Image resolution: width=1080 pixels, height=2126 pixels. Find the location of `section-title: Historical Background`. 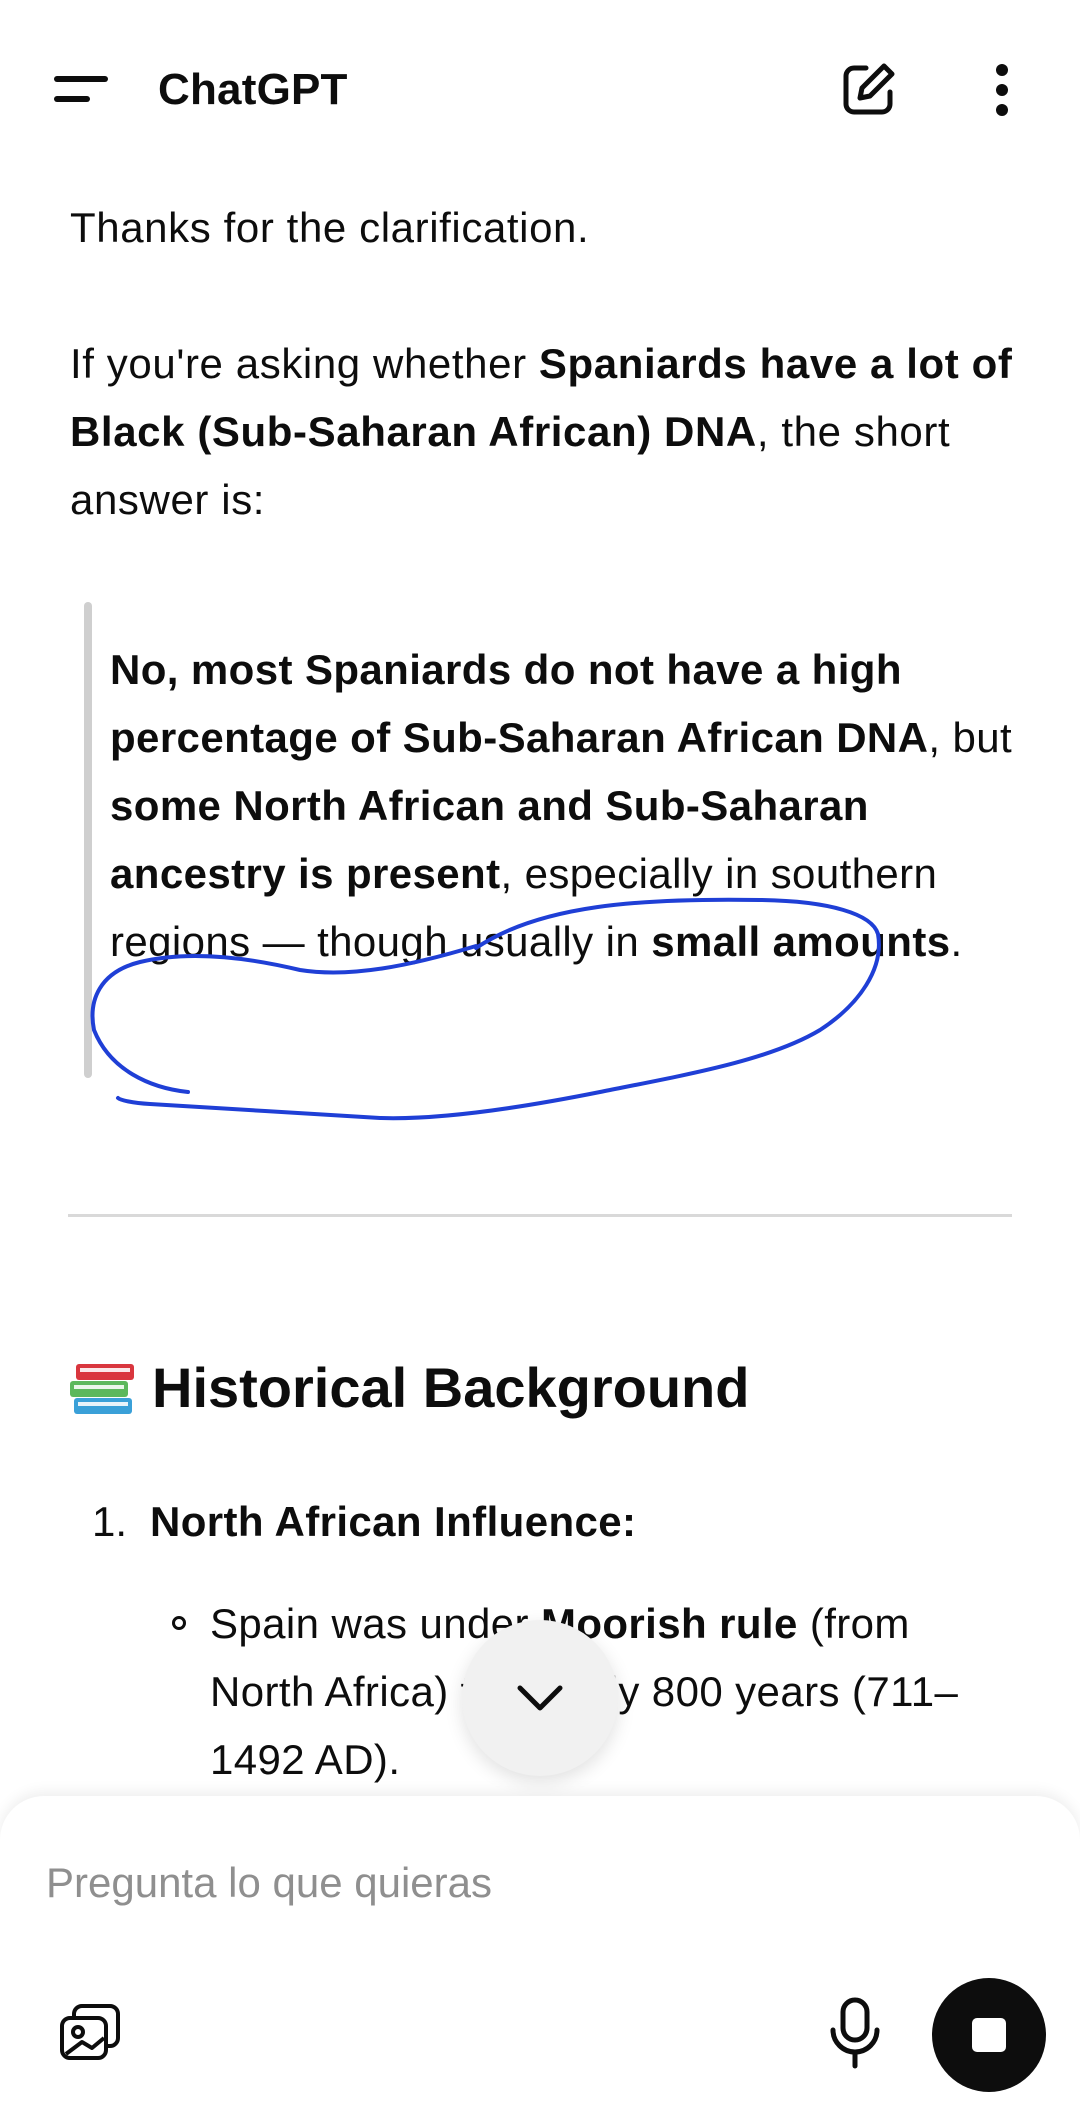

section-title: Historical Background is located at coordinates (451, 1387).